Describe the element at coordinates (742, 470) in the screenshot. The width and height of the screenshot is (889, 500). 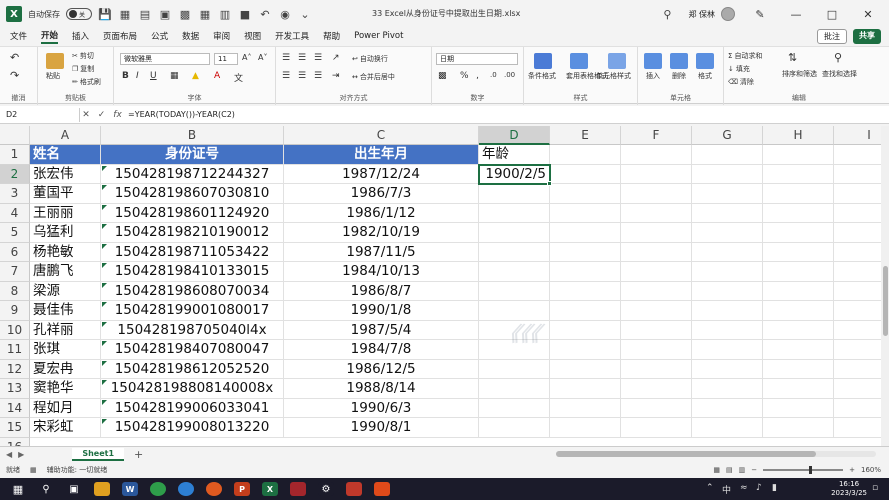
I see `page-break-icon: ▥` at that location.